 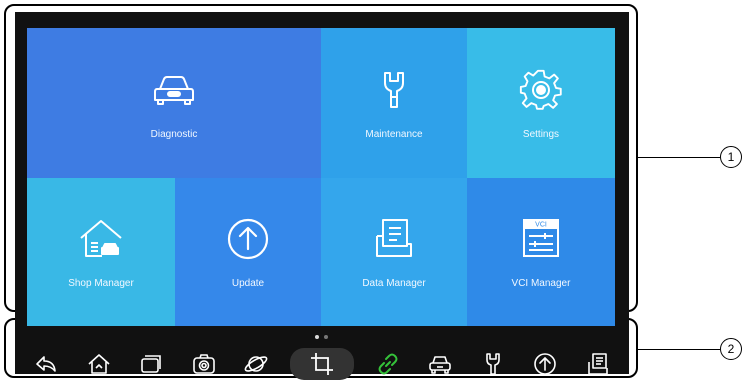 I want to click on callout-1: 1, so click(x=731, y=157).